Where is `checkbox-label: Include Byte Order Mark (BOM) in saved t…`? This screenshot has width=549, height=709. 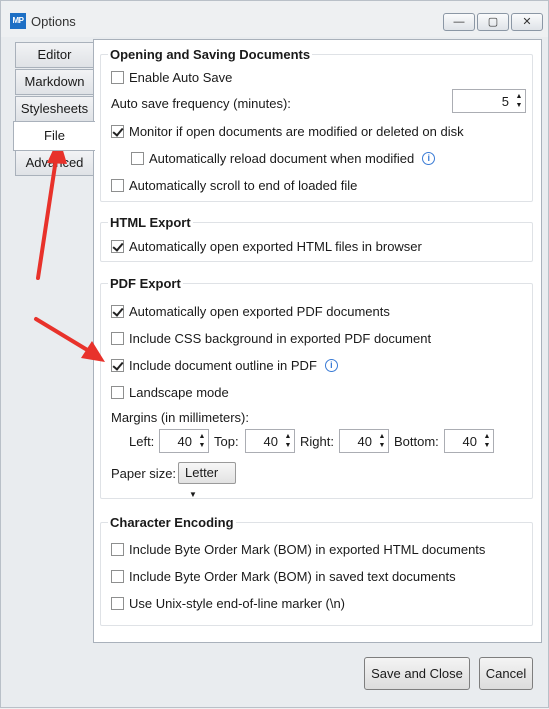
checkbox-label: Include Byte Order Mark (BOM) in saved t… is located at coordinates (292, 576).